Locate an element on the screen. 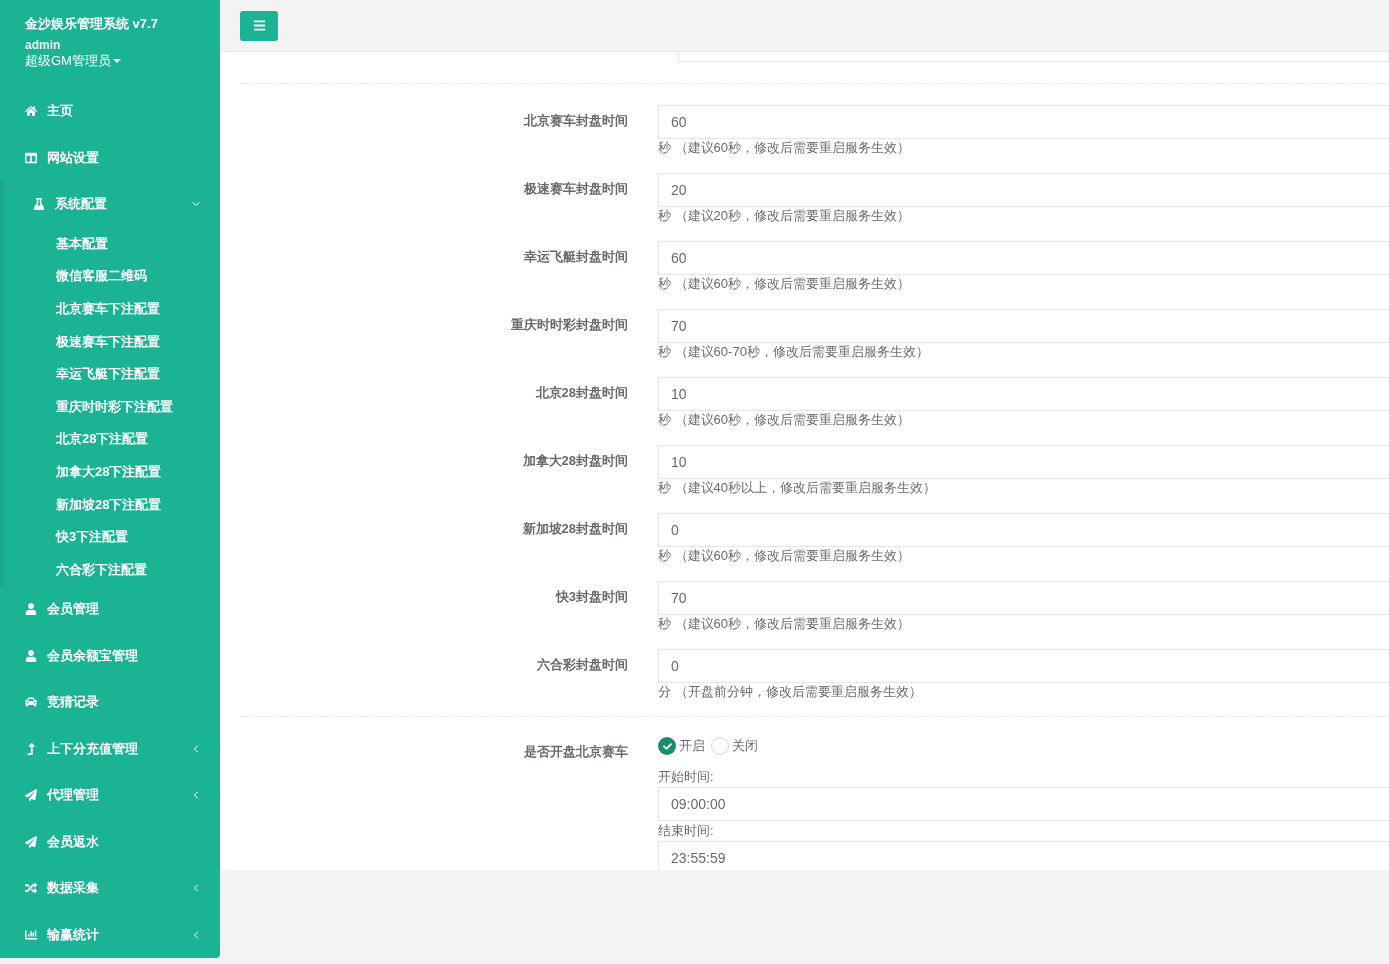  radio-option: 关闭 is located at coordinates (734, 746).